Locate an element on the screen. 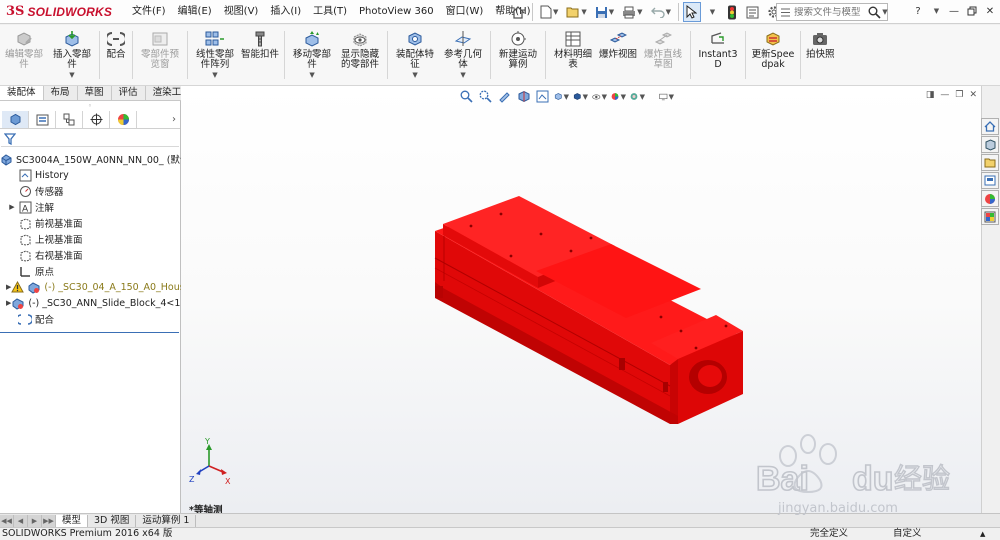 The width and height of the screenshot is (1000, 540). close-icon: ✕ is located at coordinates (990, 11).